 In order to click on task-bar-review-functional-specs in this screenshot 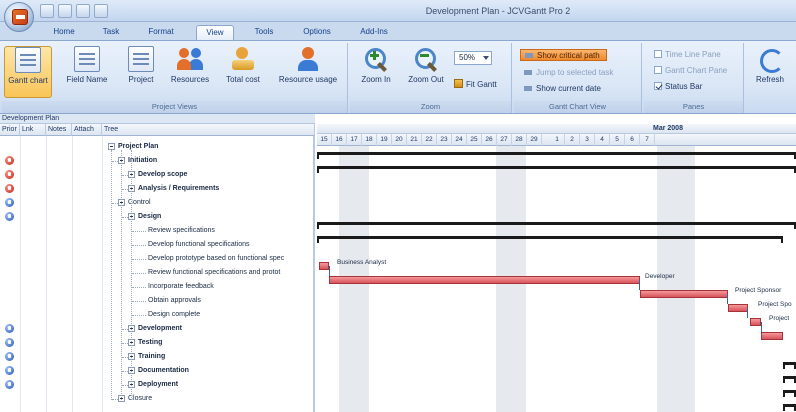, I will do `click(684, 294)`.